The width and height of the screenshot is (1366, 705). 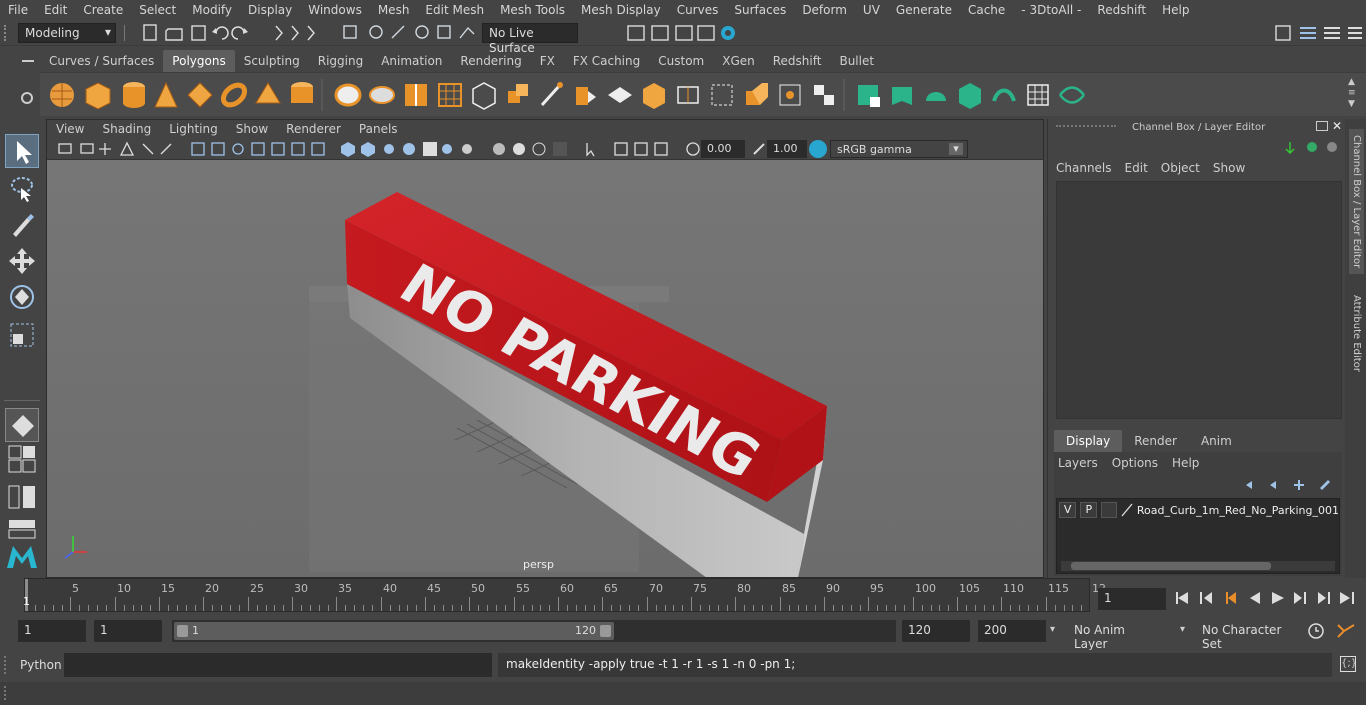 I want to click on layer-color-swatch, so click(x=1109, y=510).